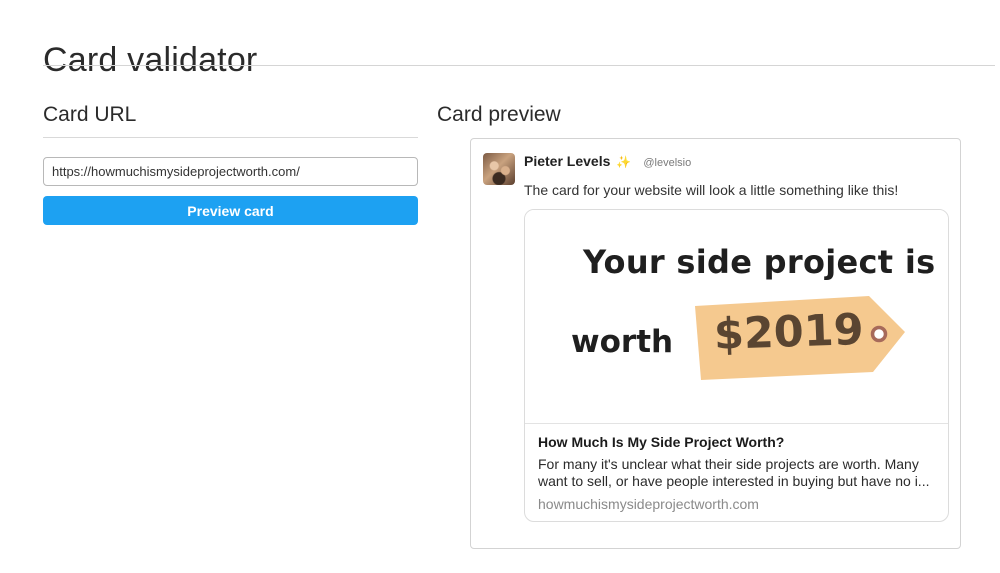 The image size is (1000, 573). Describe the element at coordinates (519, 65) in the screenshot. I see `title-divider` at that location.